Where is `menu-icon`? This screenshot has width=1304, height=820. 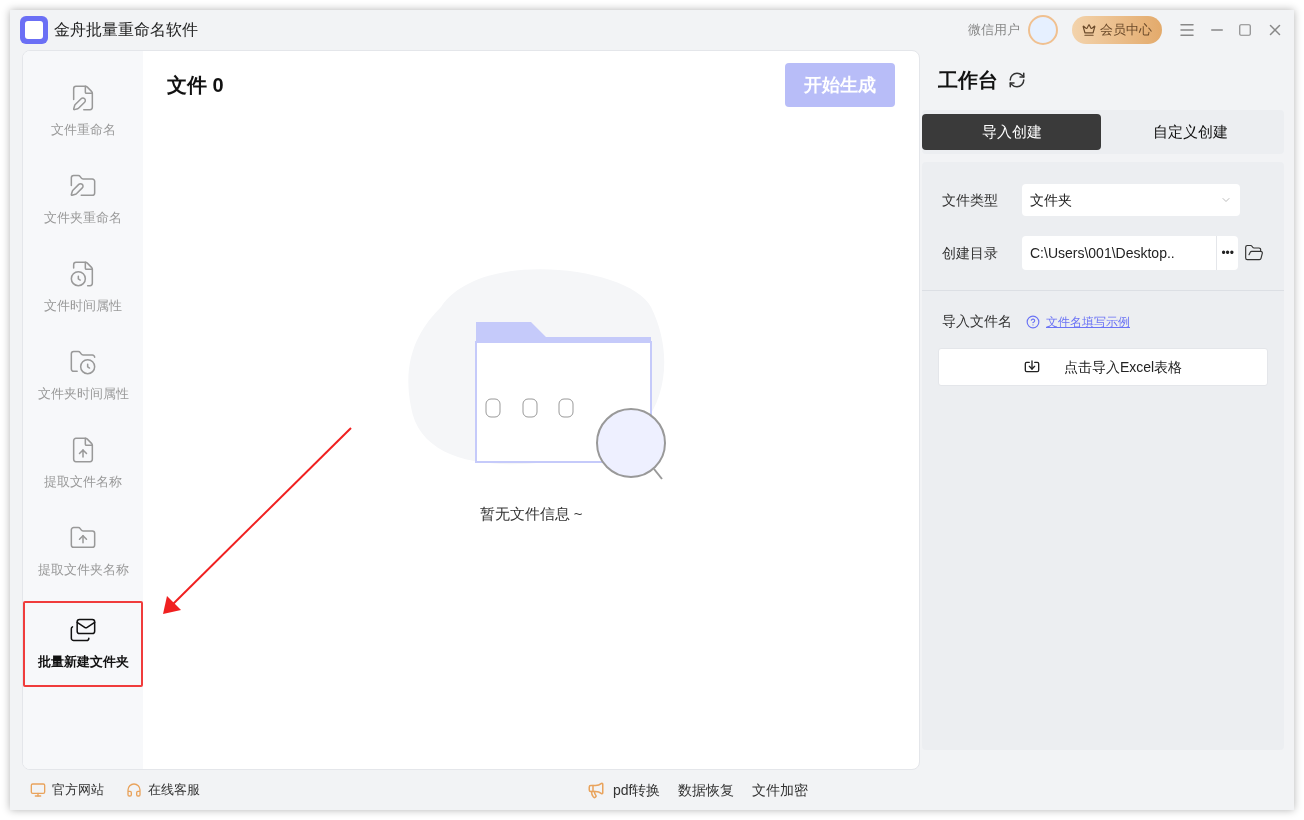
menu-icon is located at coordinates (1187, 30).